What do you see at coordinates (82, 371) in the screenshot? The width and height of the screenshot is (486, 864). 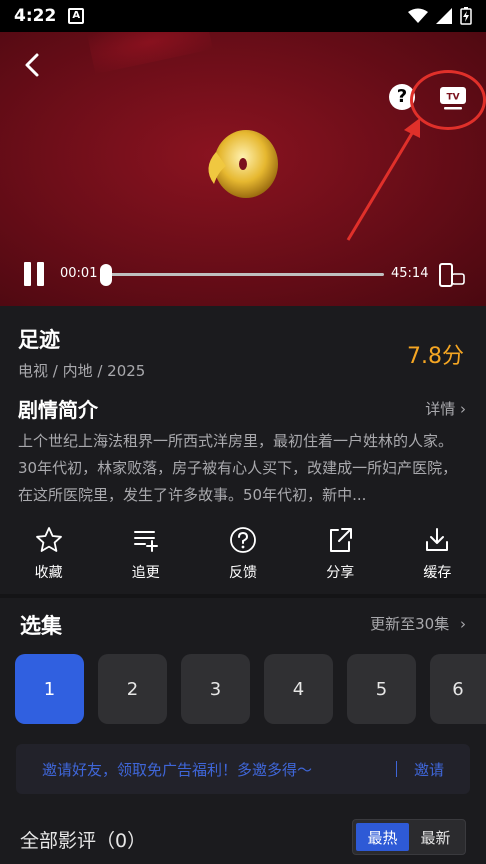 I see `show-meta: 电视 / 内地 / 2025` at bounding box center [82, 371].